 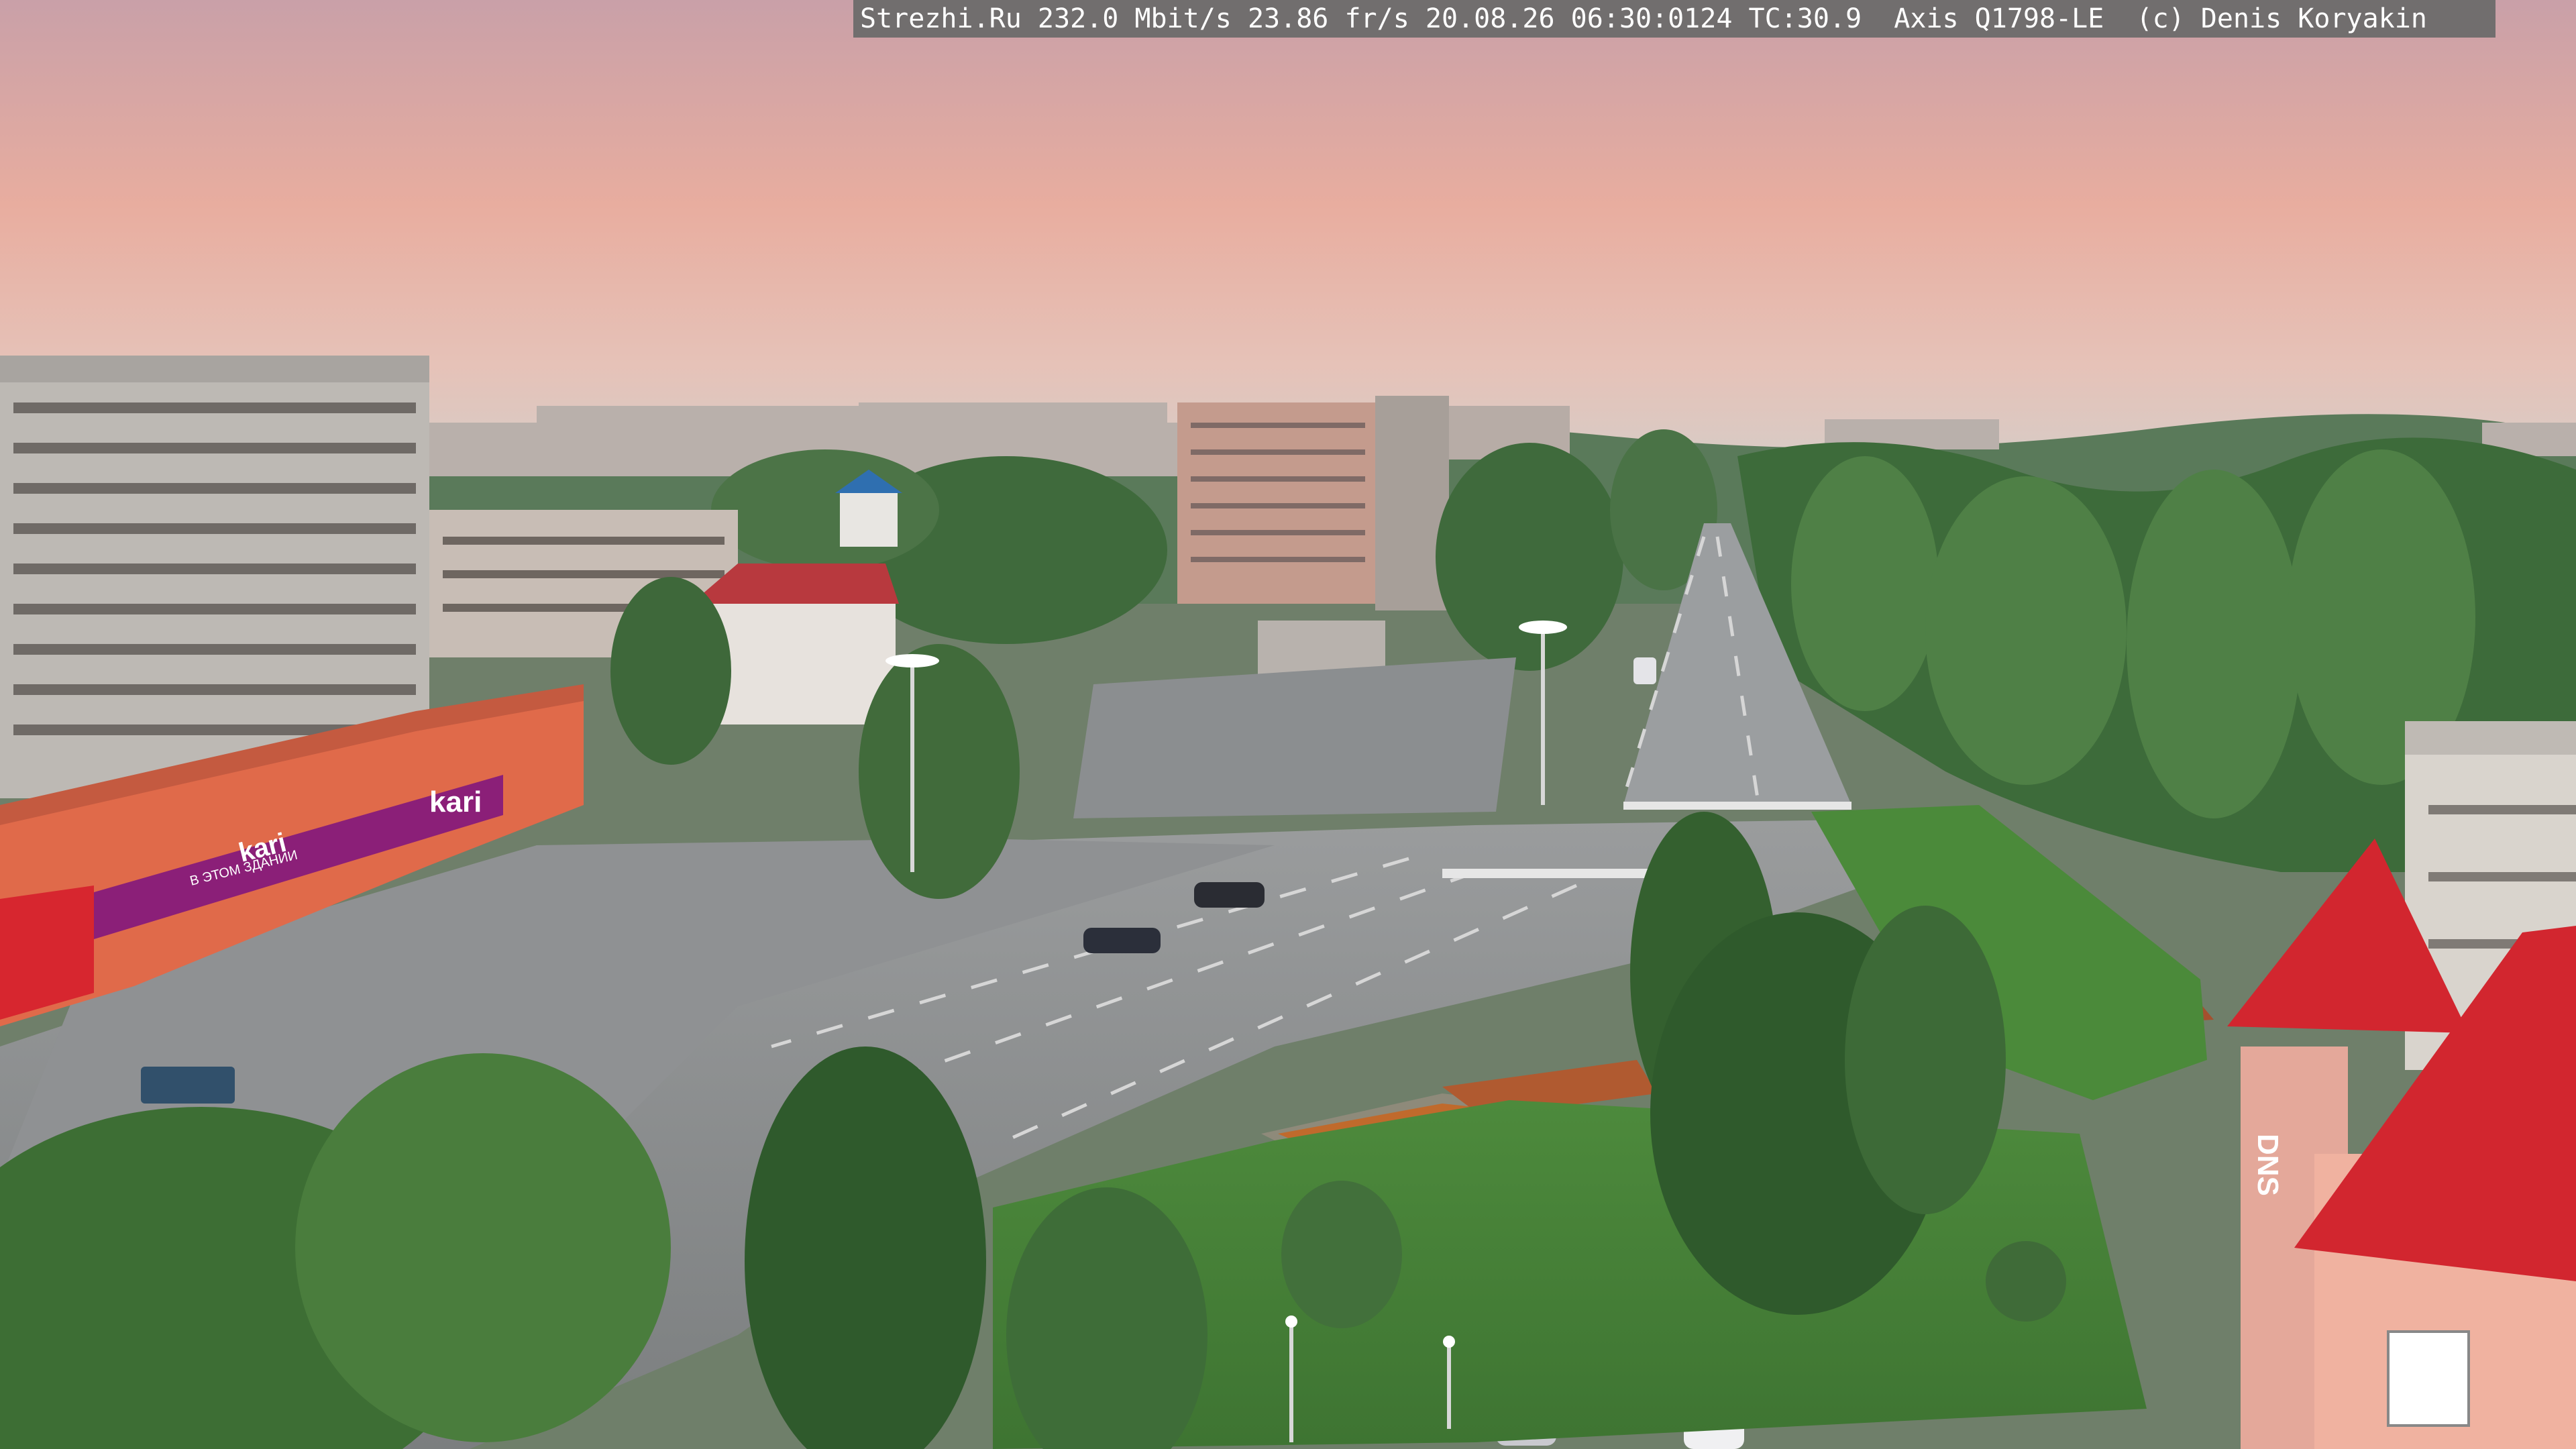 I want to click on plaza-pavement, so click(x=1294, y=737).